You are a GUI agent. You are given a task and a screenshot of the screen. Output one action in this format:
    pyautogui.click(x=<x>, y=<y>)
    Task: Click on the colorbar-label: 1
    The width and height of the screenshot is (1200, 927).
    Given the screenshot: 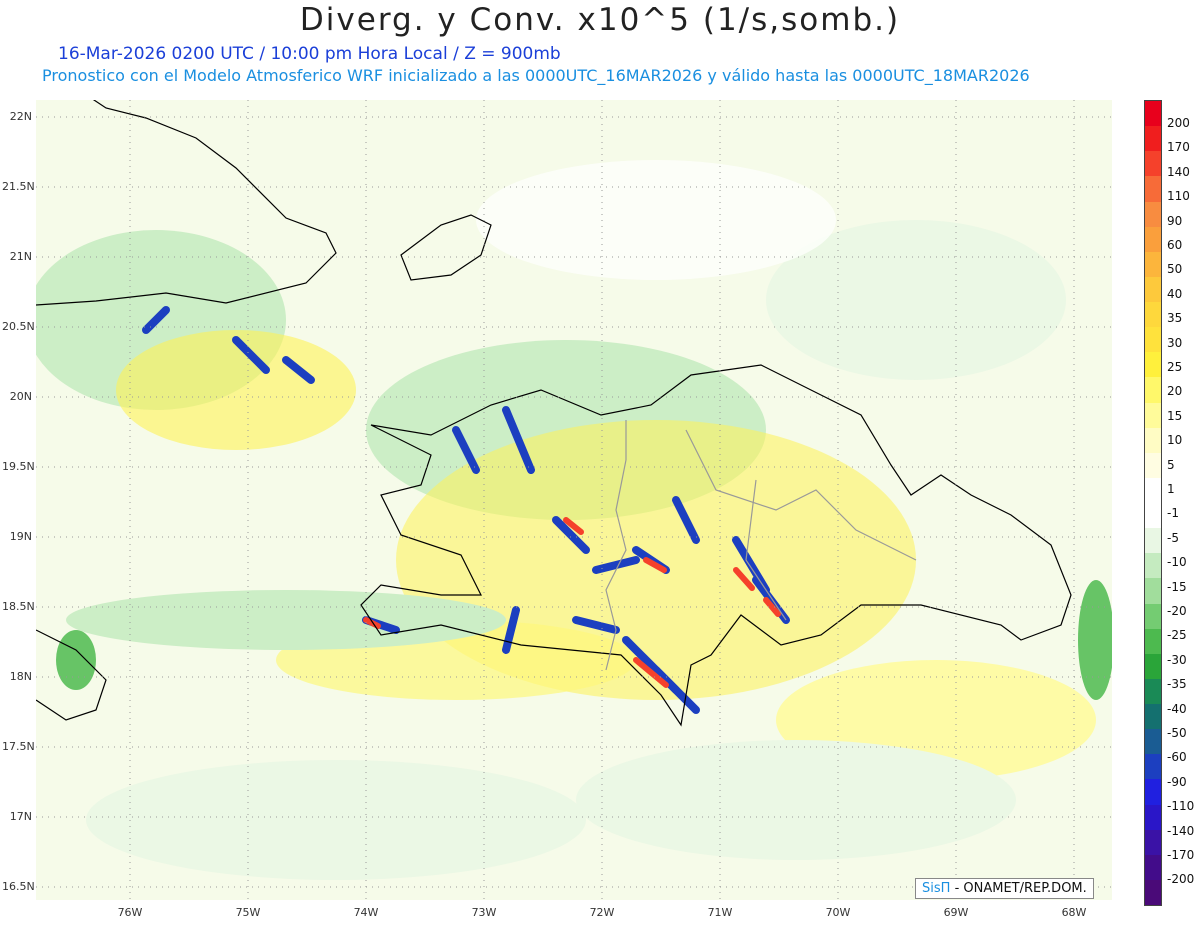 What is the action you would take?
    pyautogui.click(x=1171, y=489)
    